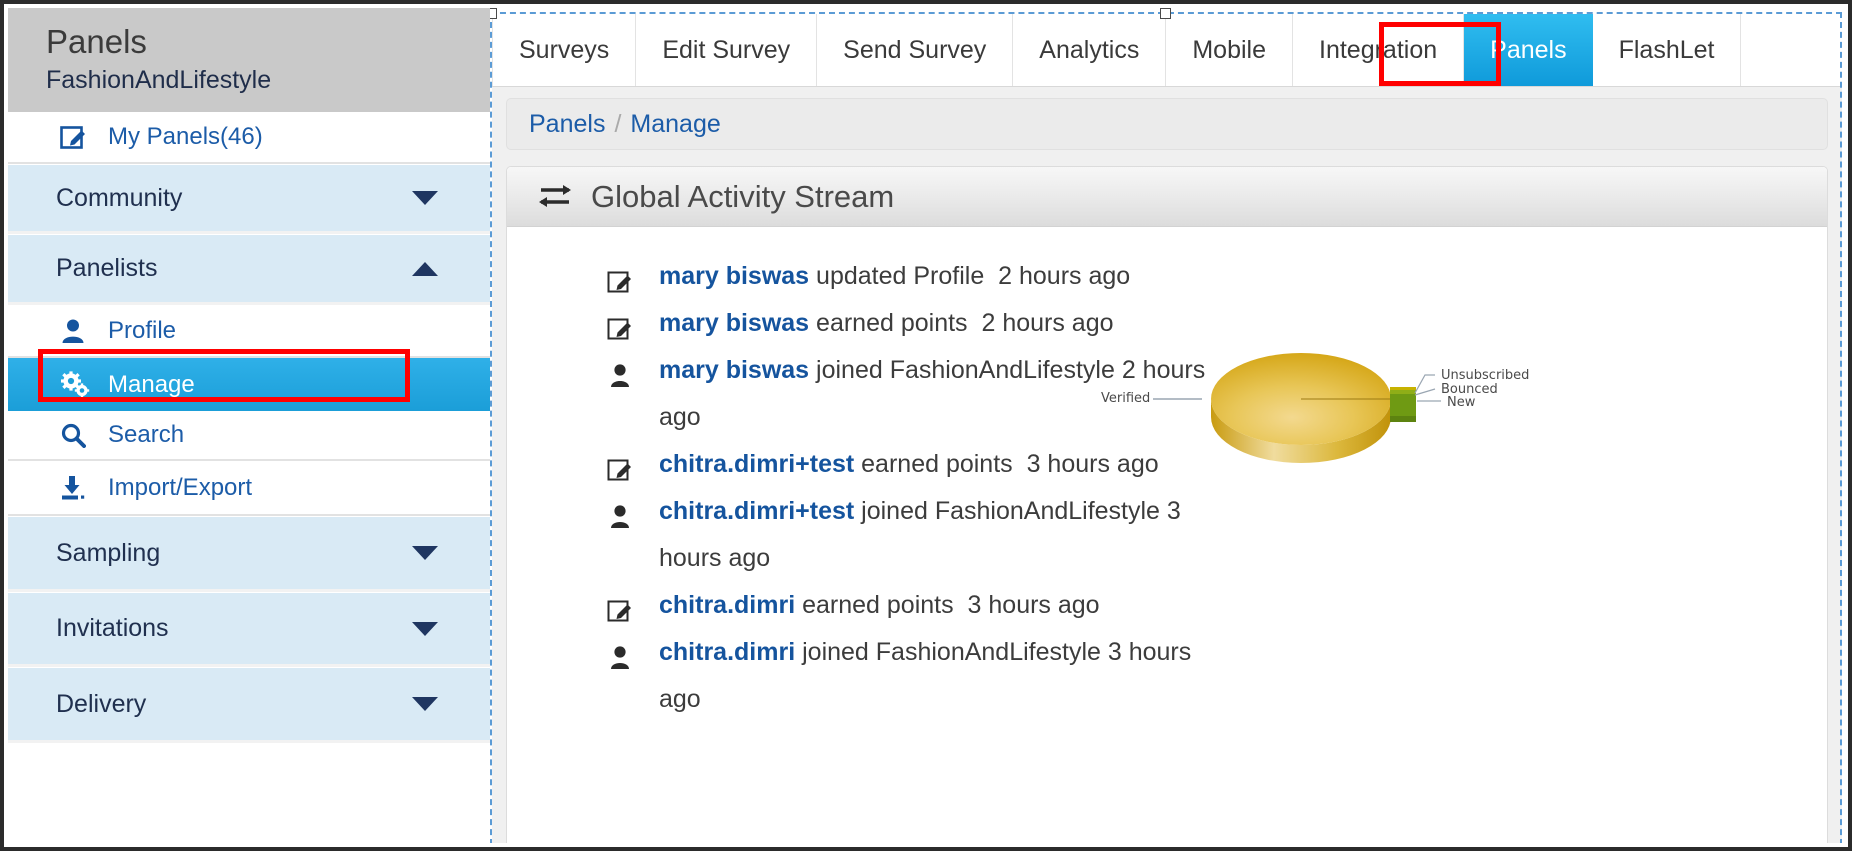 The image size is (1852, 851). I want to click on tab-mobile: Mobile, so click(1229, 50).